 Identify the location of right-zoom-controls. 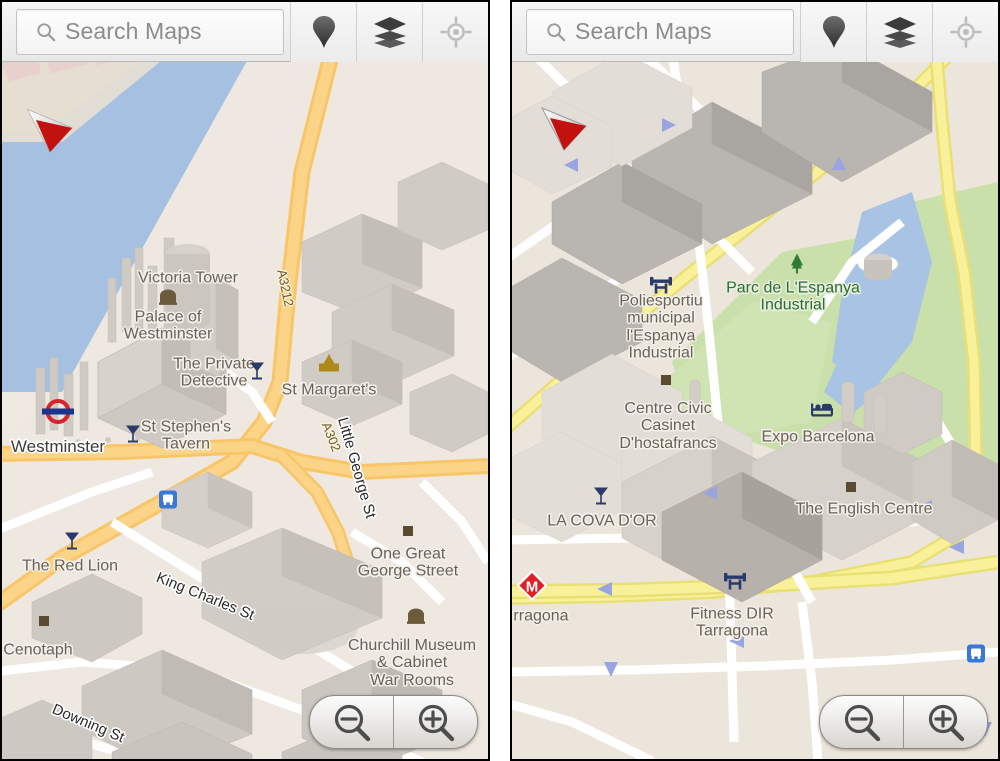
(903, 722).